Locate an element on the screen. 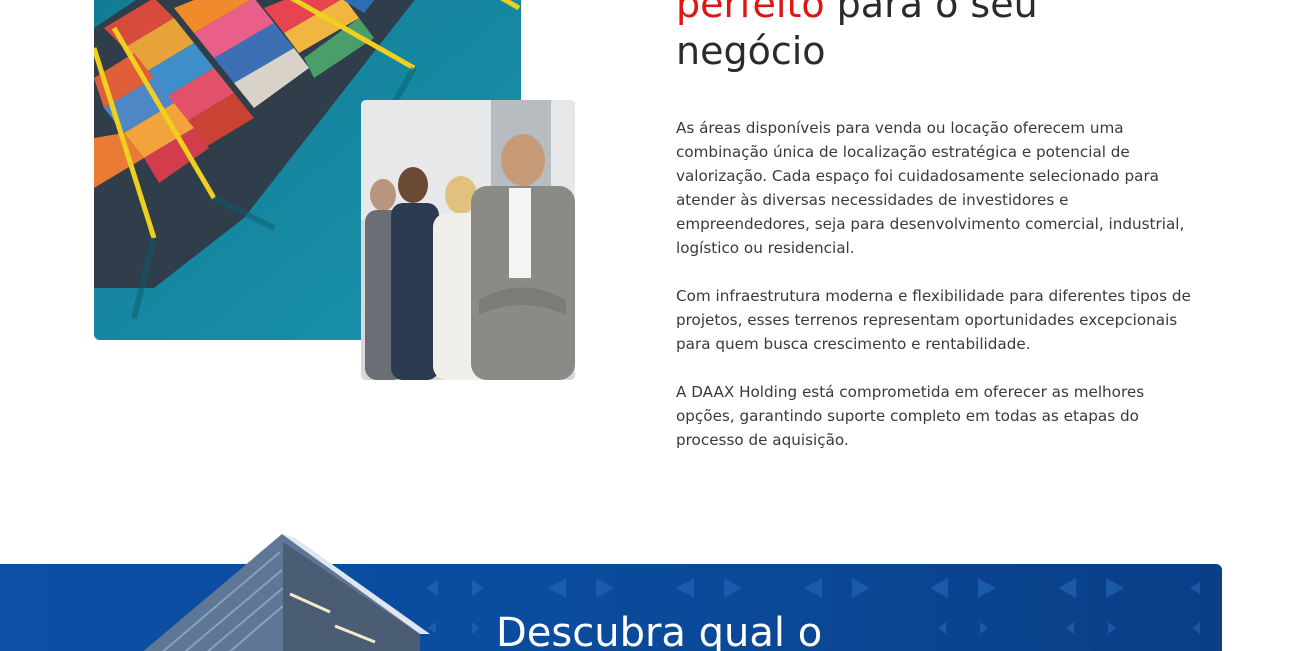 Image resolution: width=1305 pixels, height=651 pixels. section-heading: perfeito para o seu negócio is located at coordinates (956, 37).